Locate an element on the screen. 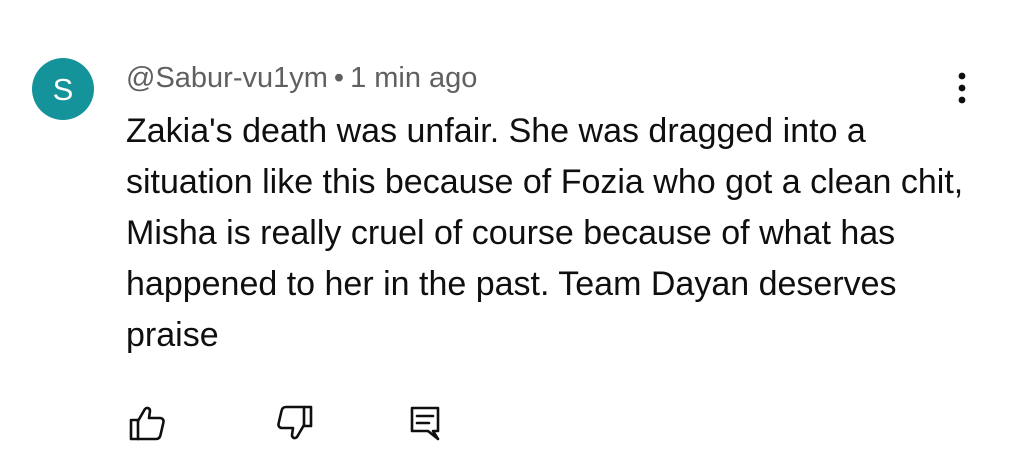 The width and height of the screenshot is (1024, 462). reply-comment-icon is located at coordinates (425, 423).